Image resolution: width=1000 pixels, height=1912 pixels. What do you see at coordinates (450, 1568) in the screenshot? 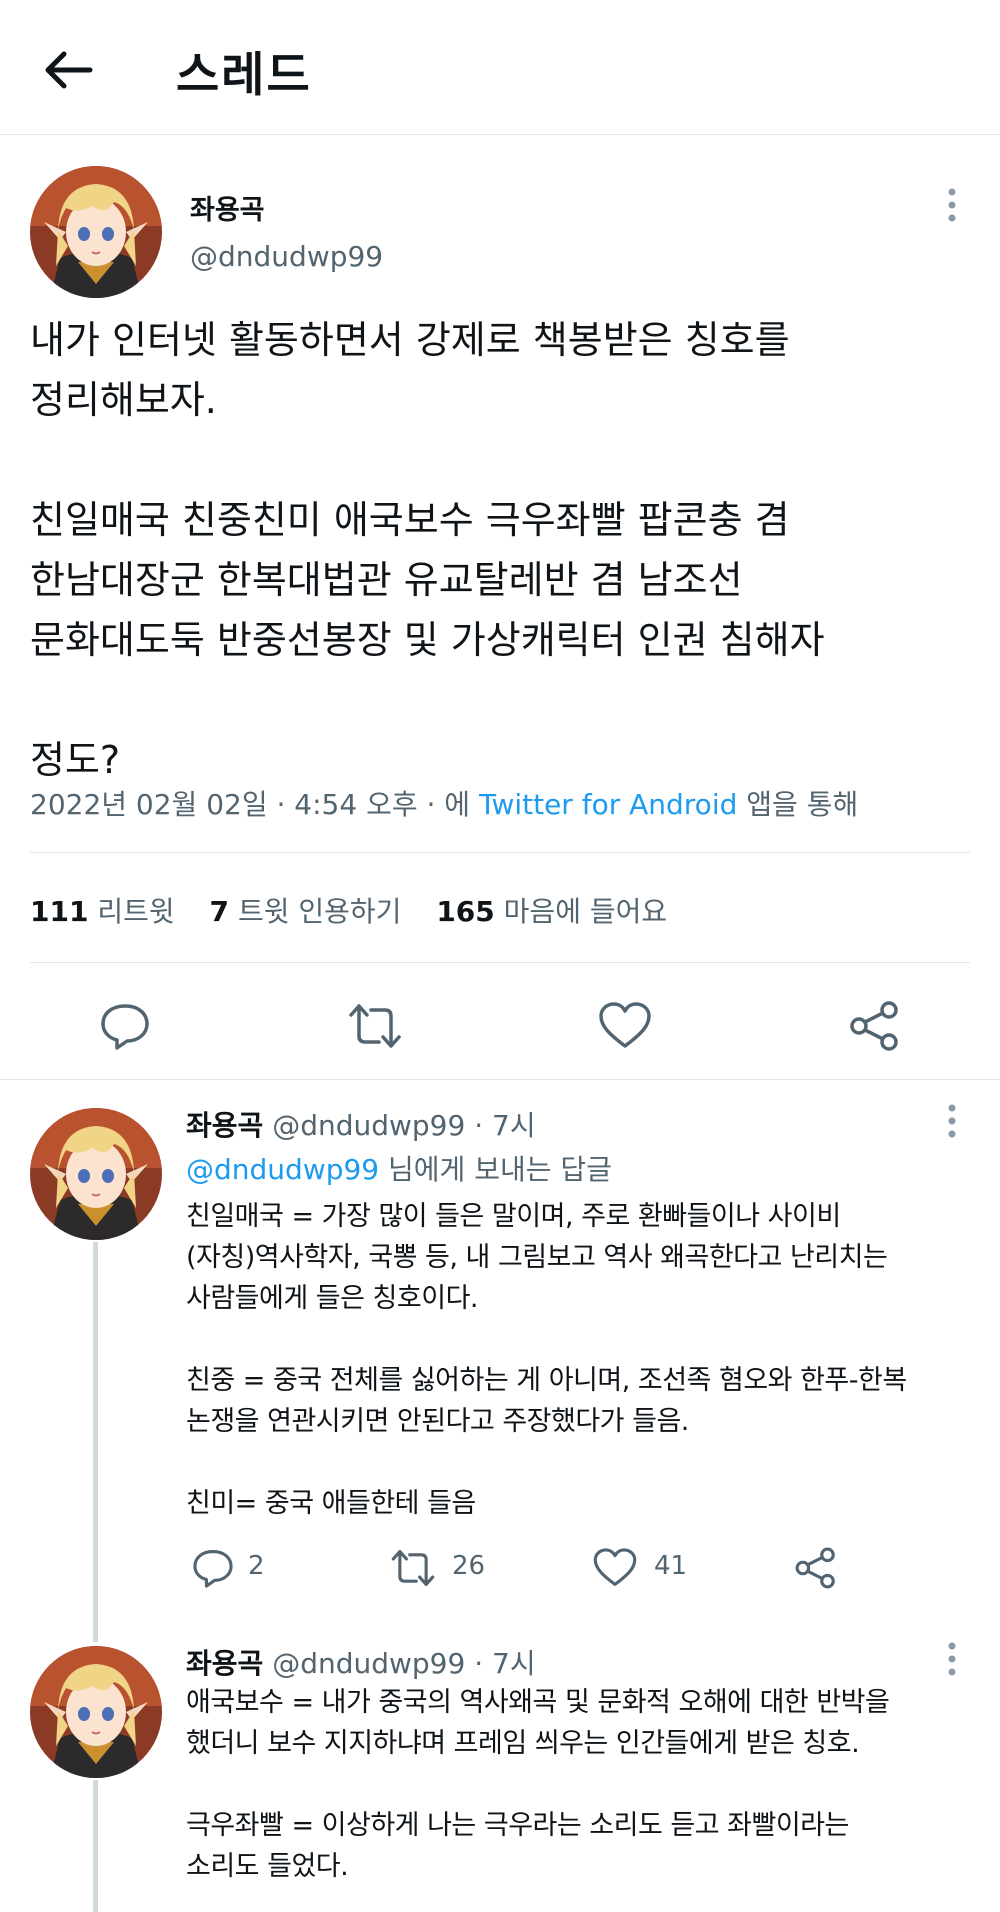
I see `reply-retweet-button: 26` at bounding box center [450, 1568].